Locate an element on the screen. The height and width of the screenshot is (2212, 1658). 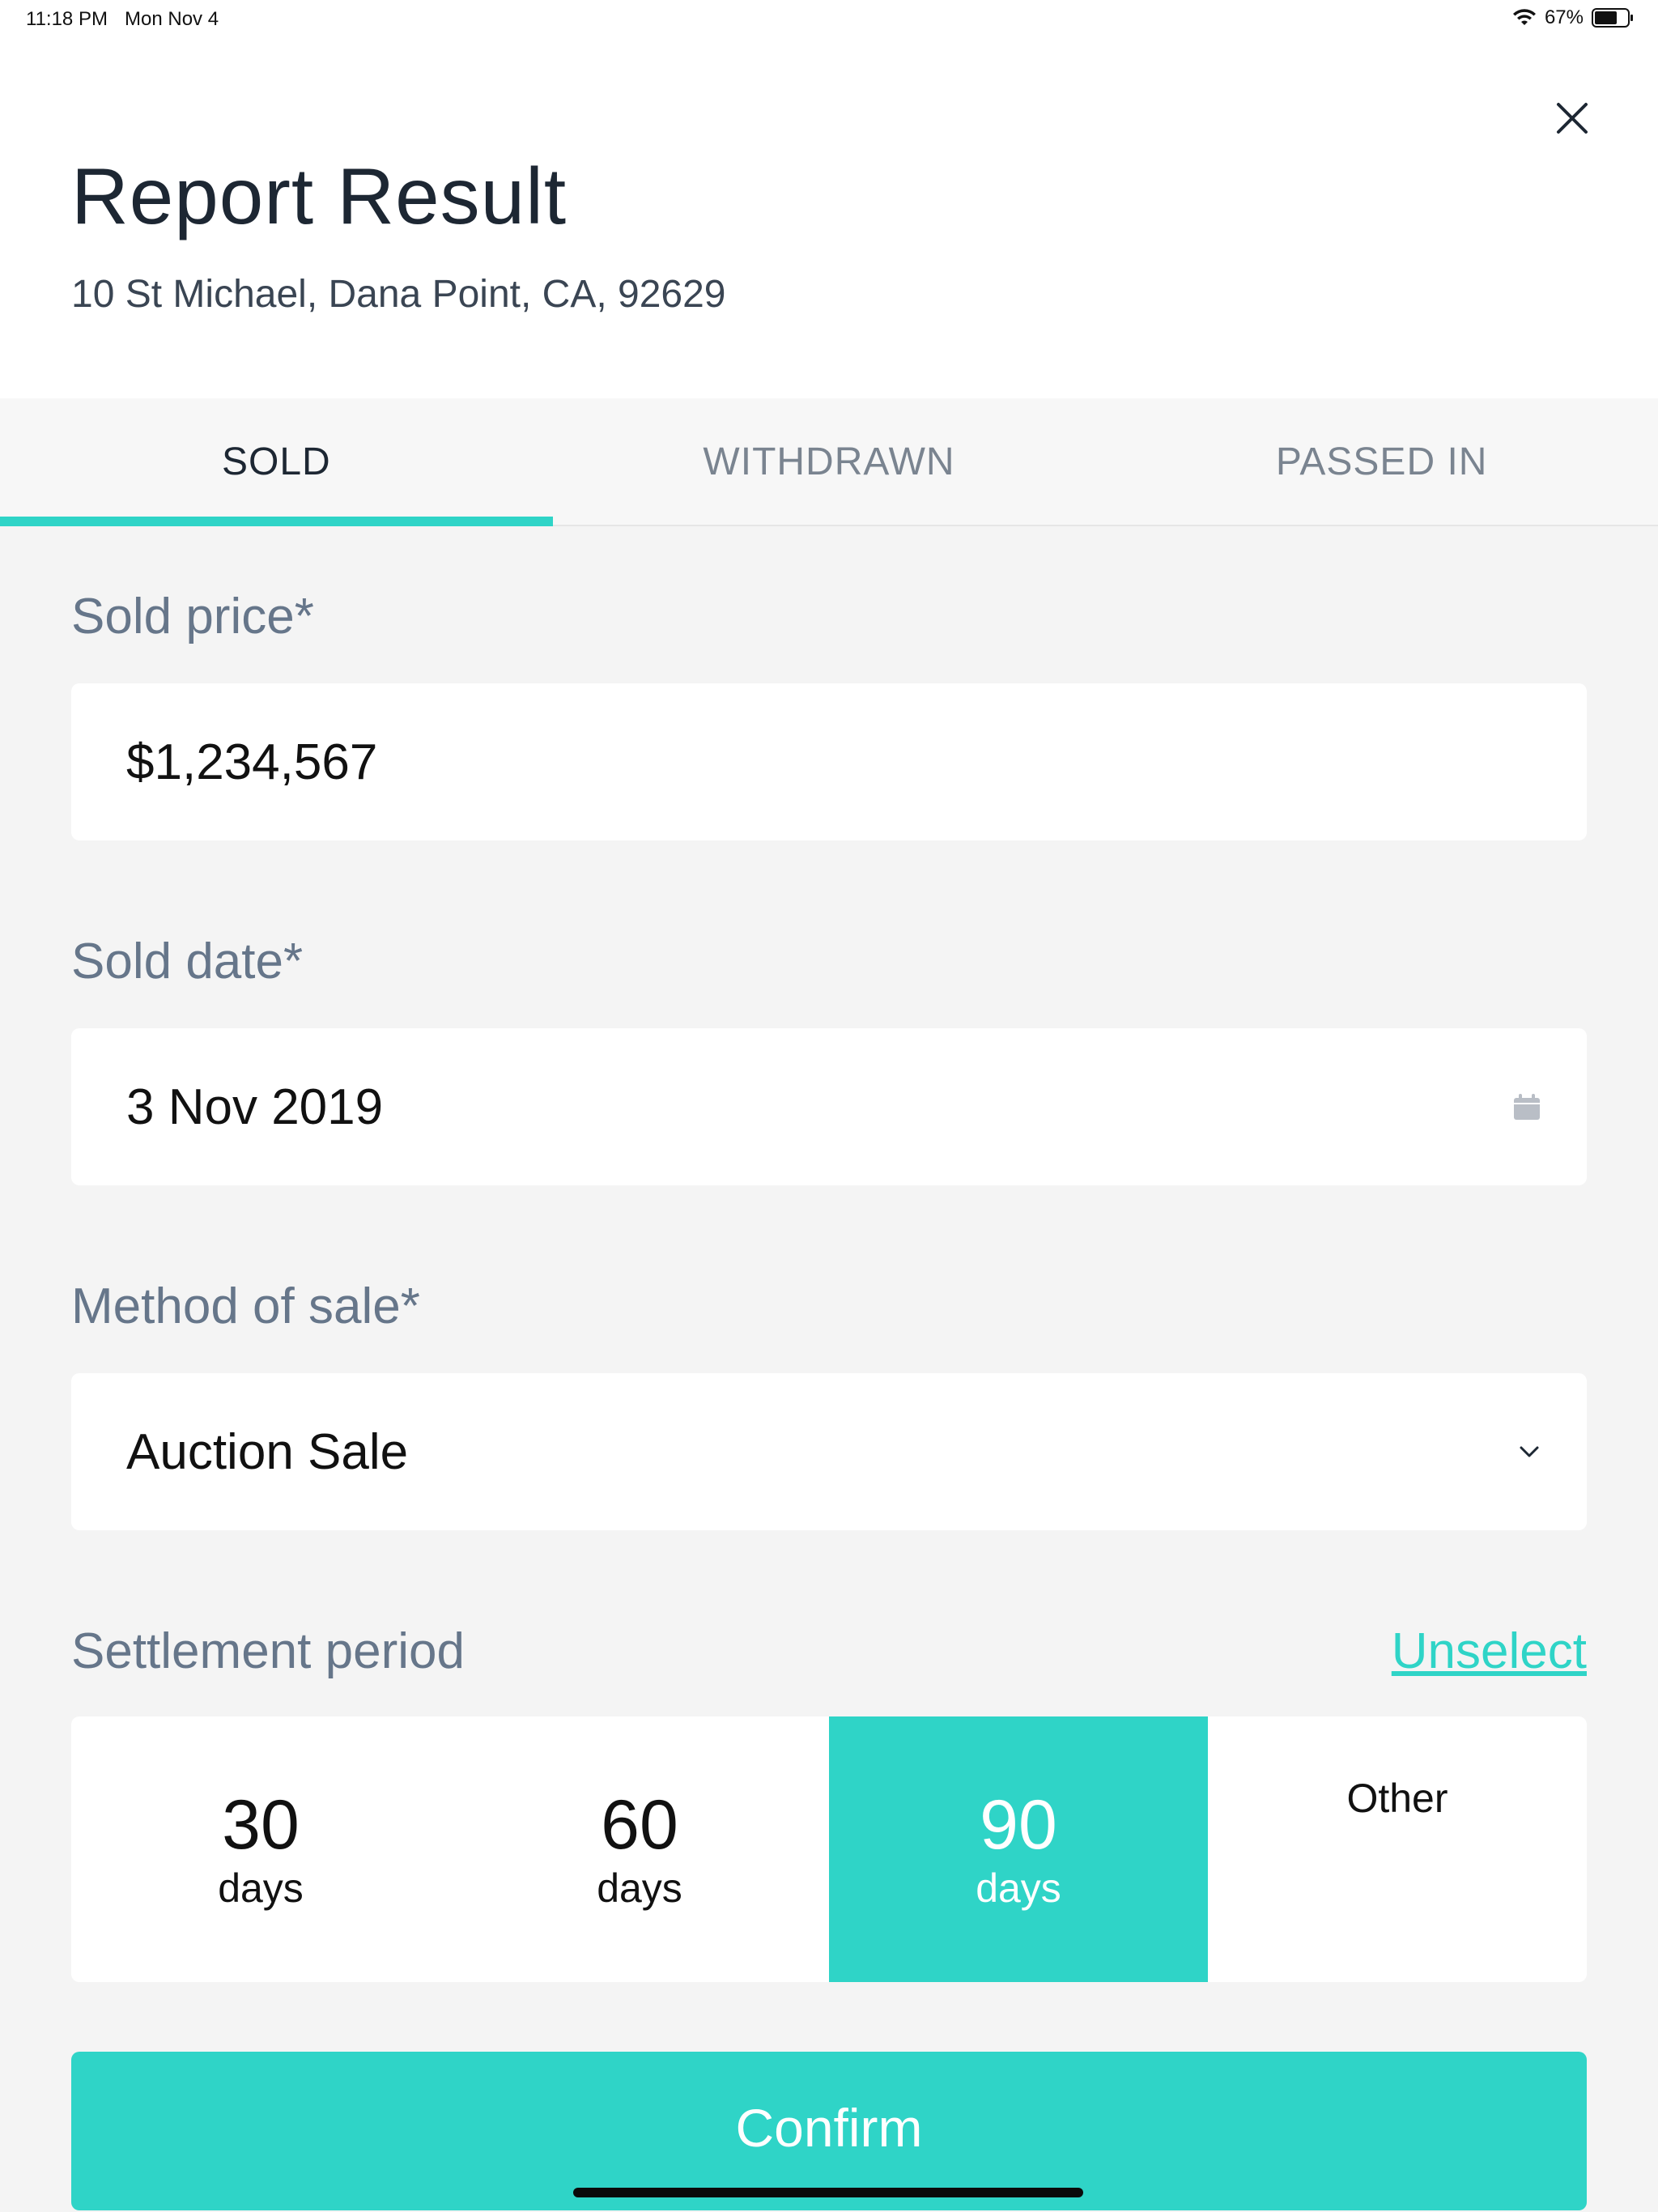
sold-date-value: 3 Nov 2019 is located at coordinates (255, 1106).